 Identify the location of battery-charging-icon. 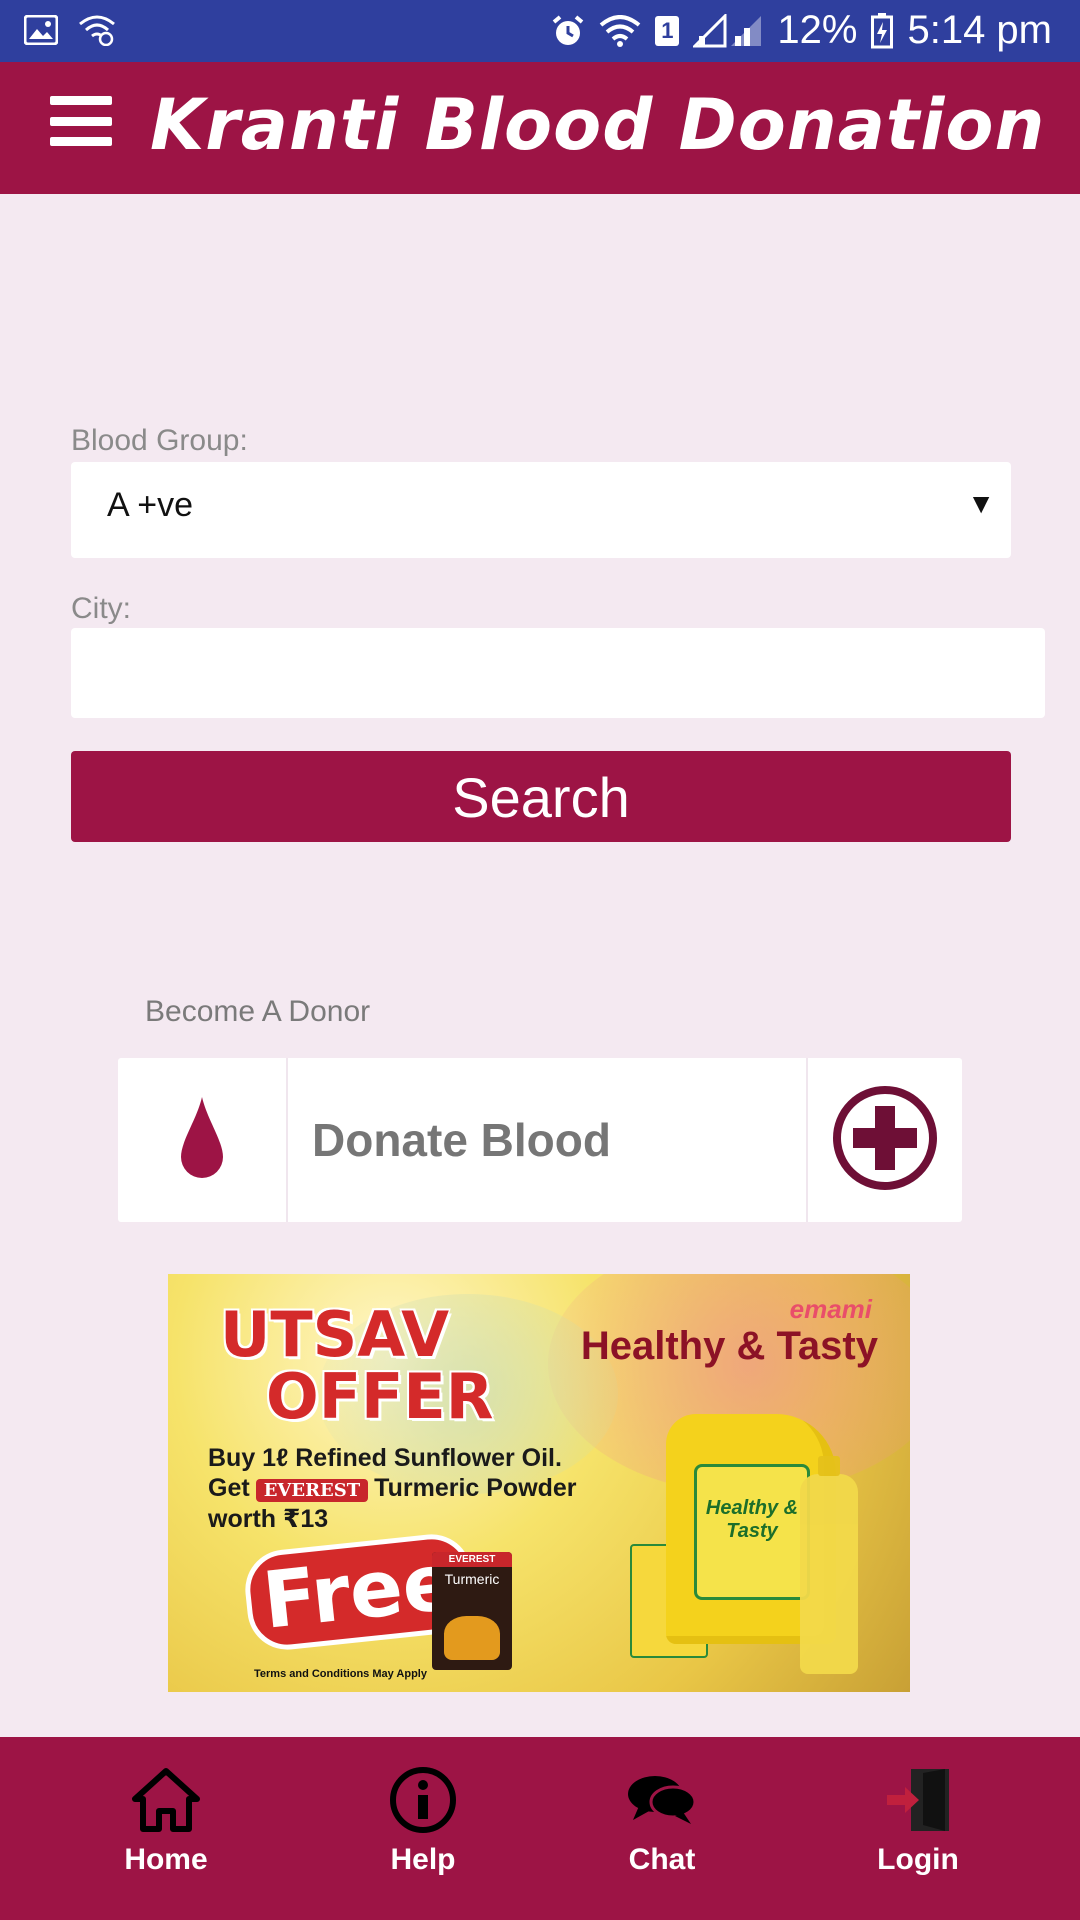
(882, 30).